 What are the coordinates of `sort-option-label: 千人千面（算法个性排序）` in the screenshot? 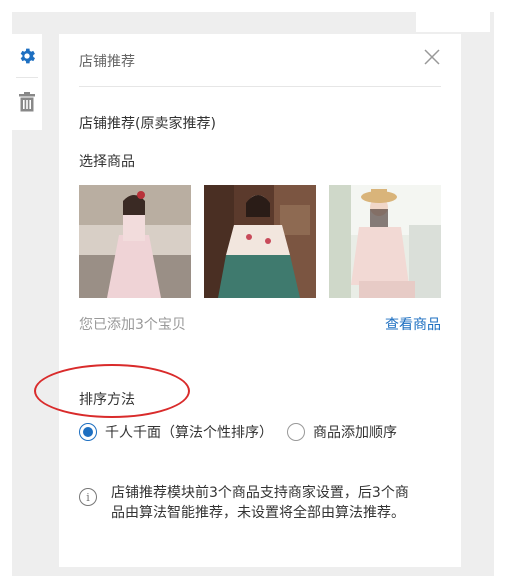 It's located at (189, 433).